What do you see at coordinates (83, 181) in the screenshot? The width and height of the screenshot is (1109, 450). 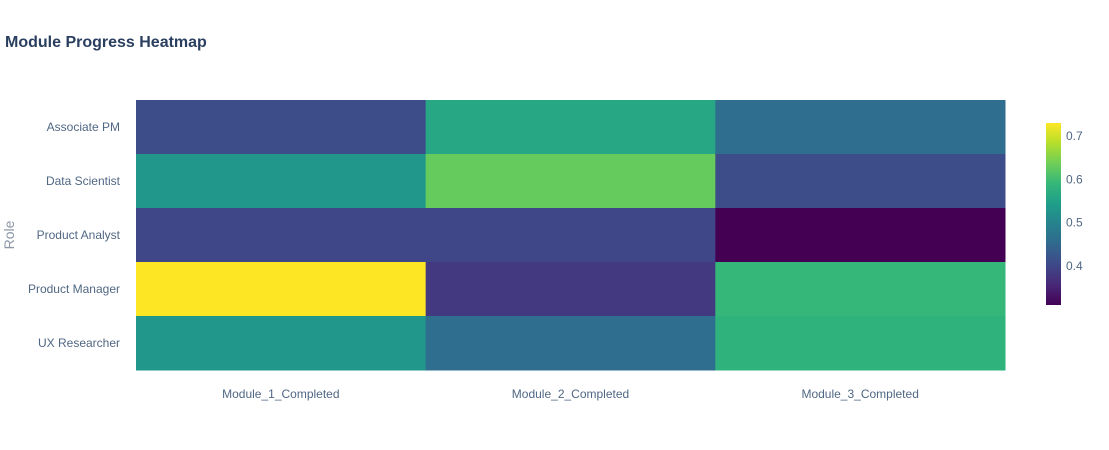 I see `y-tick-label: Data Scientist` at bounding box center [83, 181].